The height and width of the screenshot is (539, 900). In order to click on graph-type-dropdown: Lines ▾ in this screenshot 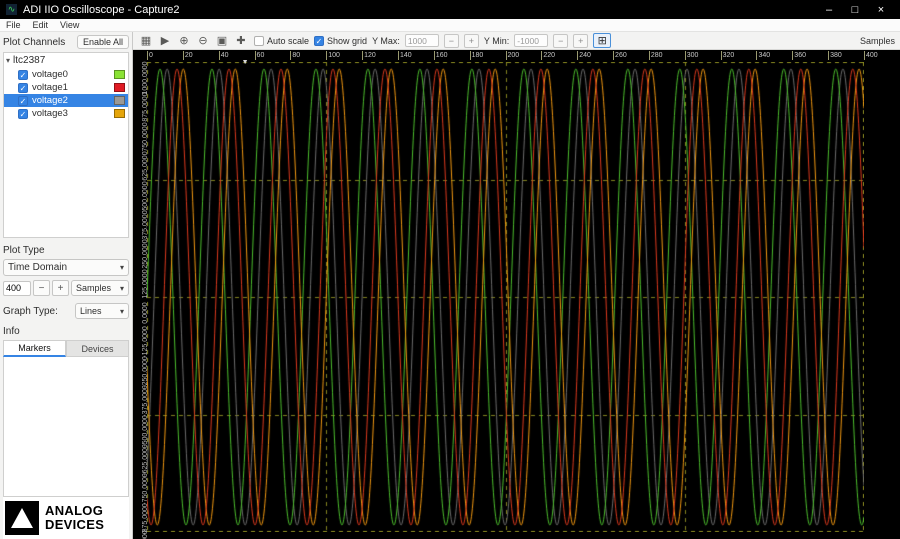, I will do `click(102, 311)`.